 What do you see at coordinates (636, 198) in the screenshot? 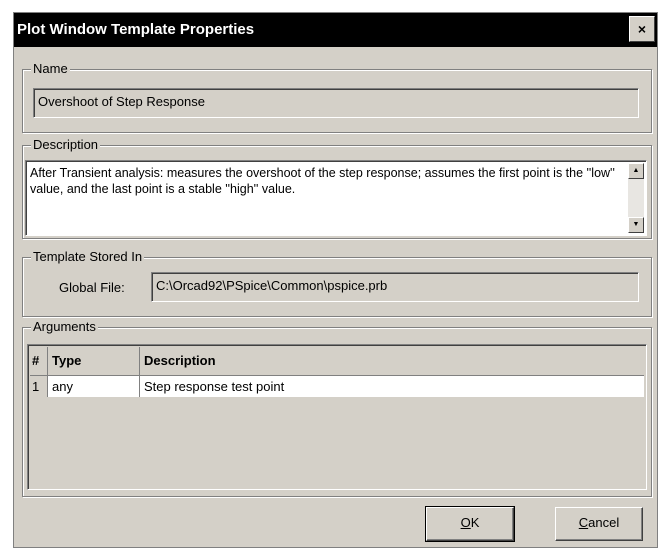
I see `description-scrollbar: ▲ ▼` at bounding box center [636, 198].